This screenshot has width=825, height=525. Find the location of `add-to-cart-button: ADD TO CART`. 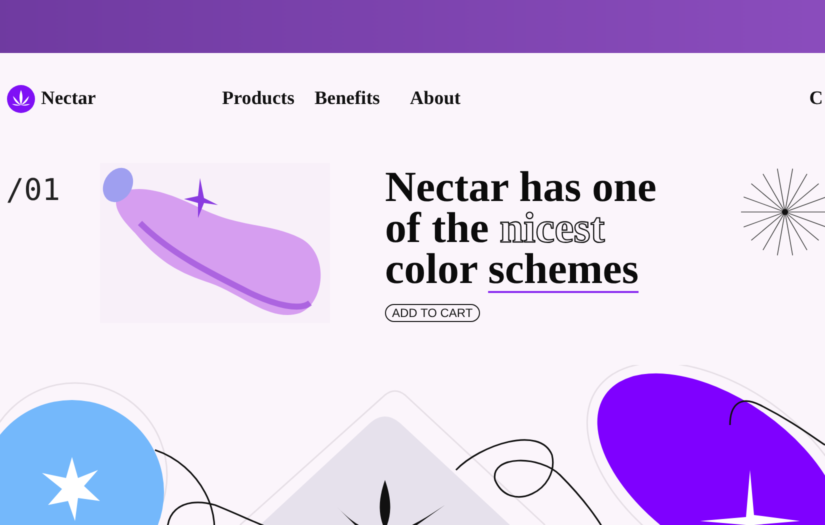

add-to-cart-button: ADD TO CART is located at coordinates (432, 313).